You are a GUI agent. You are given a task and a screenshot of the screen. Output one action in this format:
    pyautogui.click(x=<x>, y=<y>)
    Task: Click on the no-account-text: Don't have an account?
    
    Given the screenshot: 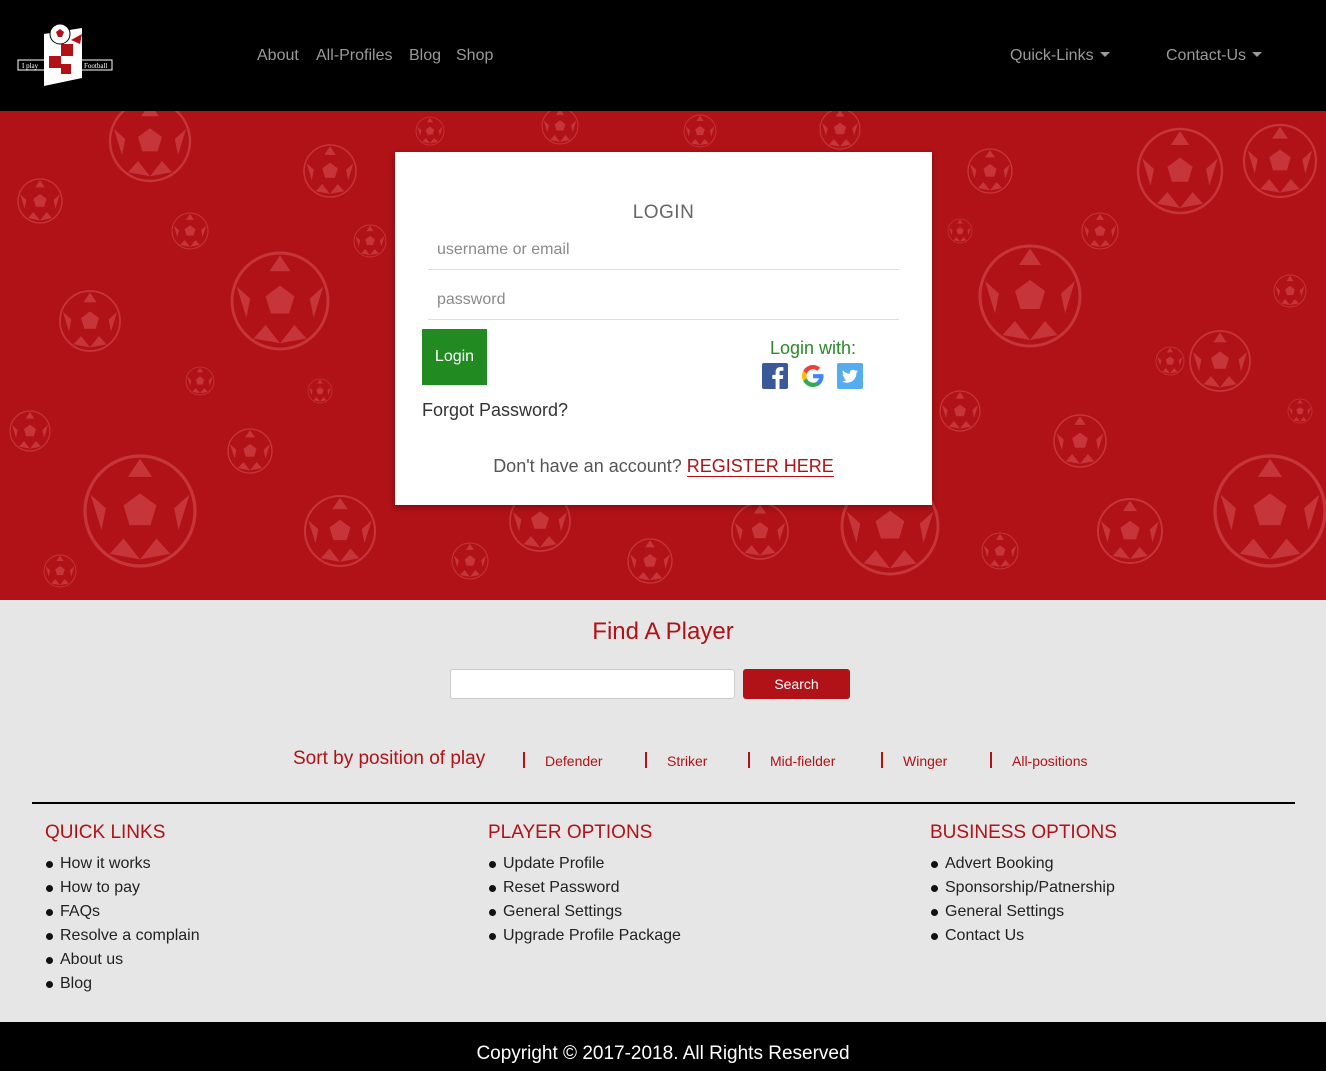 What is the action you would take?
    pyautogui.click(x=587, y=466)
    